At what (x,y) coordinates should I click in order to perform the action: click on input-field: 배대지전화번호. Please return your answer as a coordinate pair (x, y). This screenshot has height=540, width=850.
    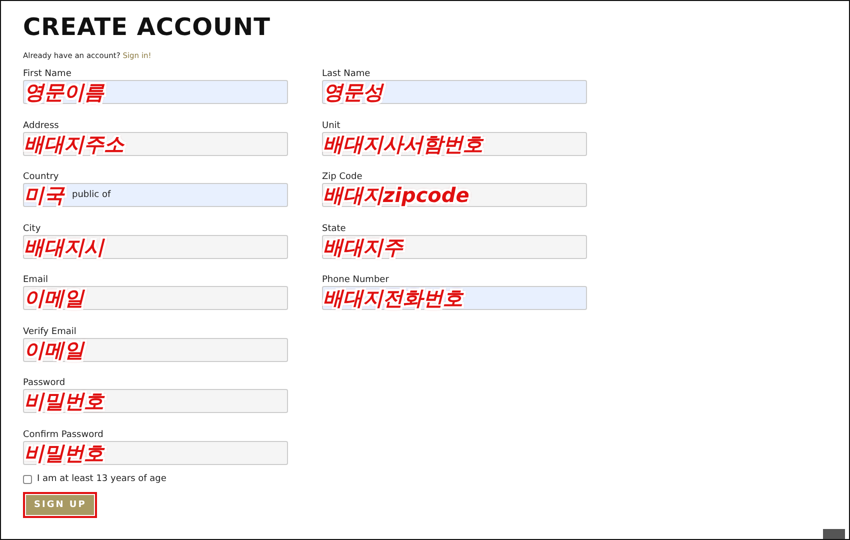
    Looking at the image, I should click on (454, 298).